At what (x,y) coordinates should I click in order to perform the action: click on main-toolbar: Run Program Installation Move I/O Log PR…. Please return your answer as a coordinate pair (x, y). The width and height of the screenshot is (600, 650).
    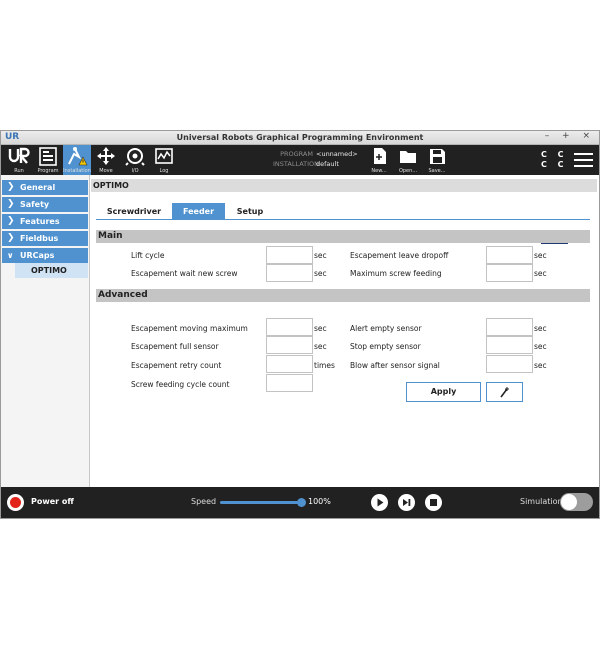
    Looking at the image, I should click on (300, 160).